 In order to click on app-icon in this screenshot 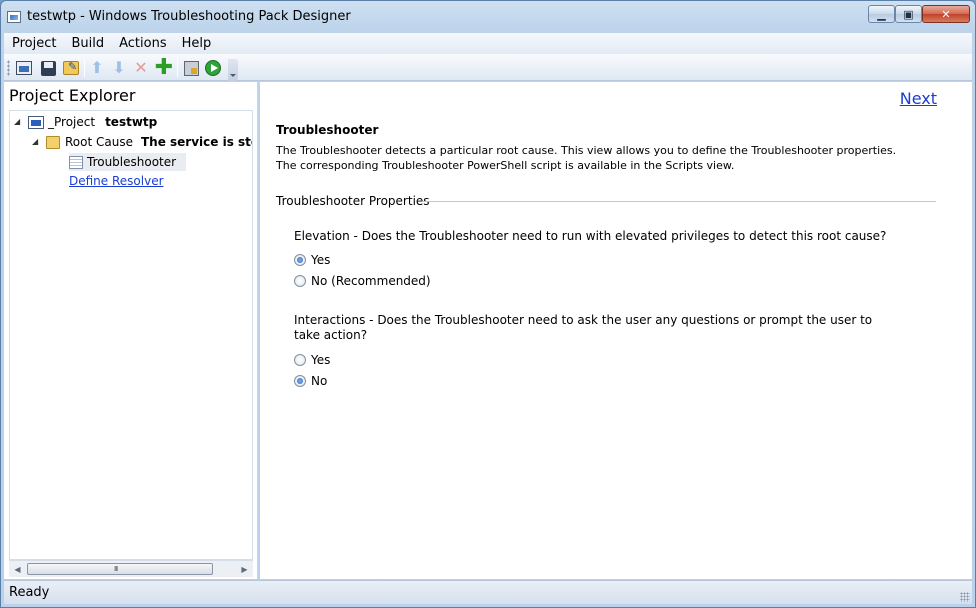, I will do `click(14, 17)`.